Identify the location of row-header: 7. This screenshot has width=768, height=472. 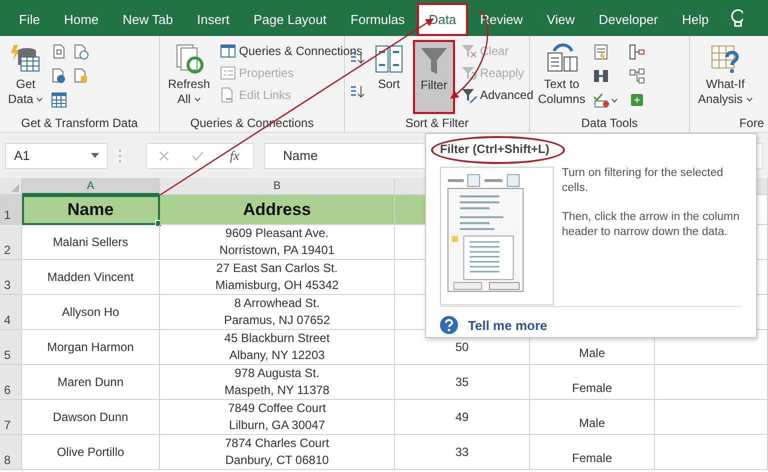
(11, 417).